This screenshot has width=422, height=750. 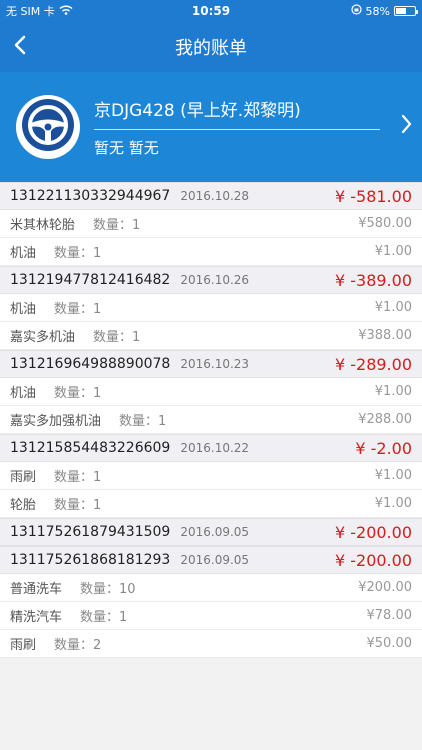 I want to click on order-item-row: 雨刷 数量：1 ¥1.00, so click(x=211, y=476).